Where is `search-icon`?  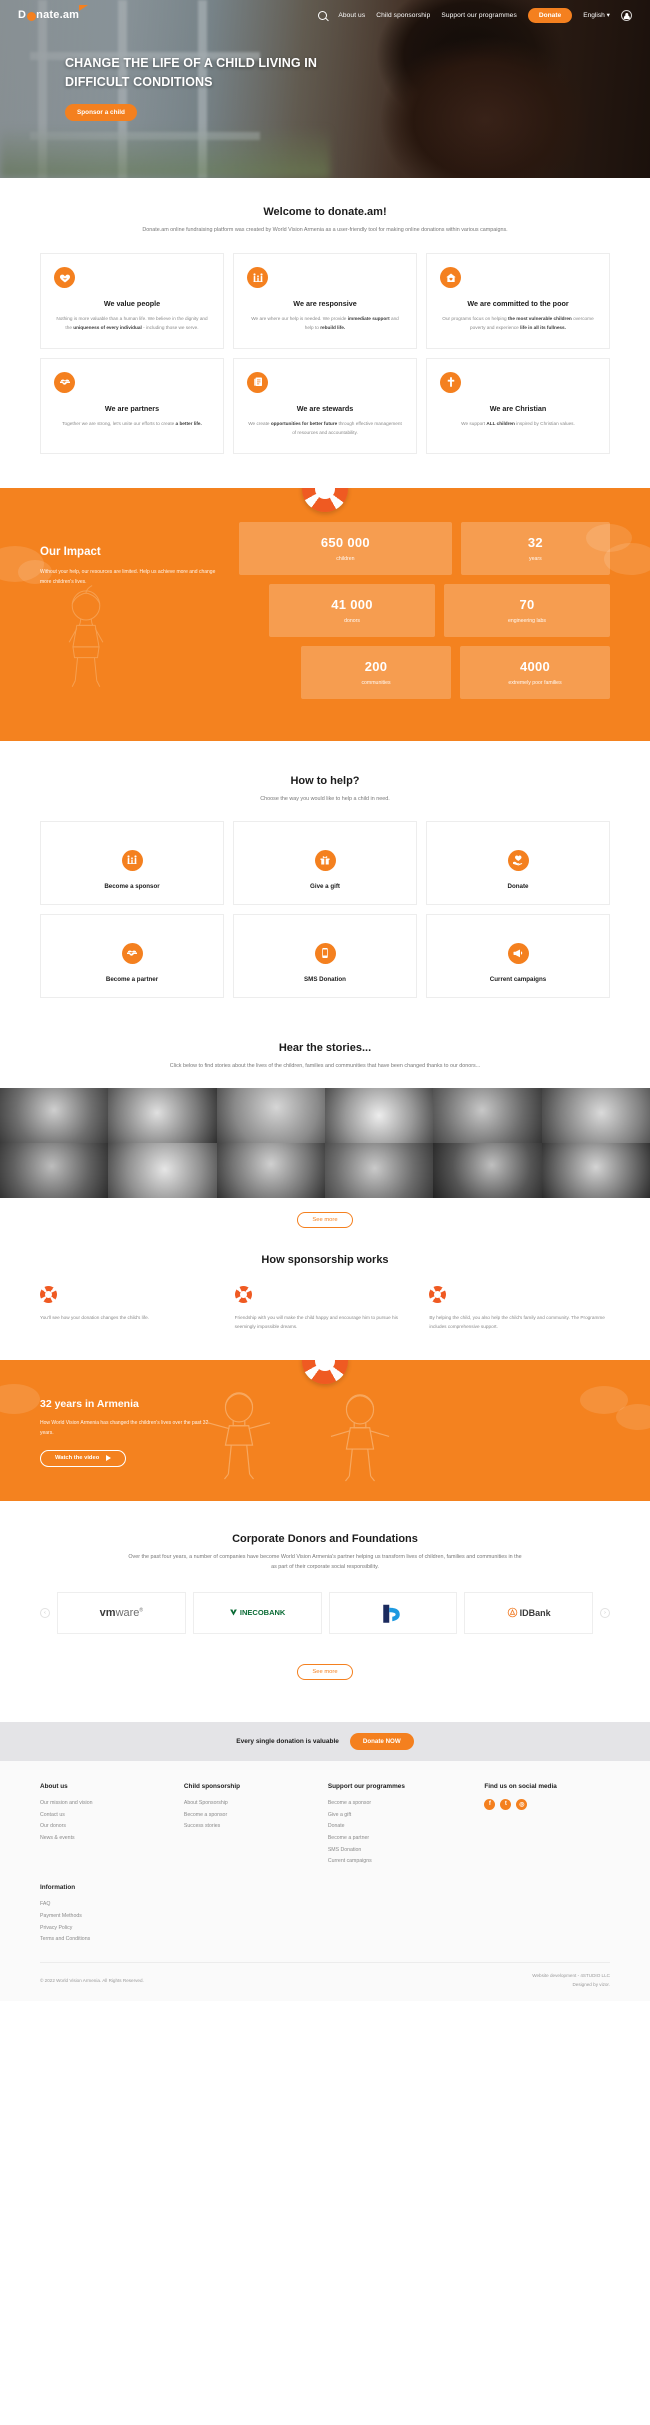 search-icon is located at coordinates (323, 15).